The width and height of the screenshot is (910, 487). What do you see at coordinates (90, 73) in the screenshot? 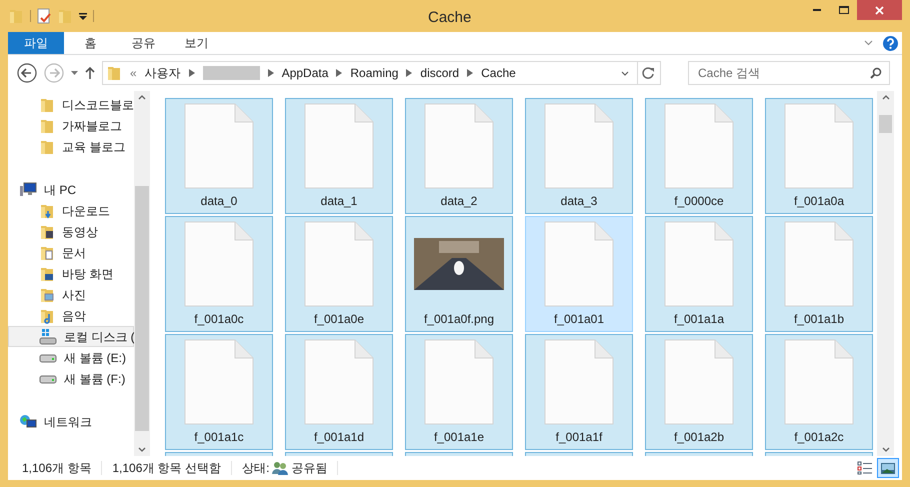
I see `up-arrow-icon` at bounding box center [90, 73].